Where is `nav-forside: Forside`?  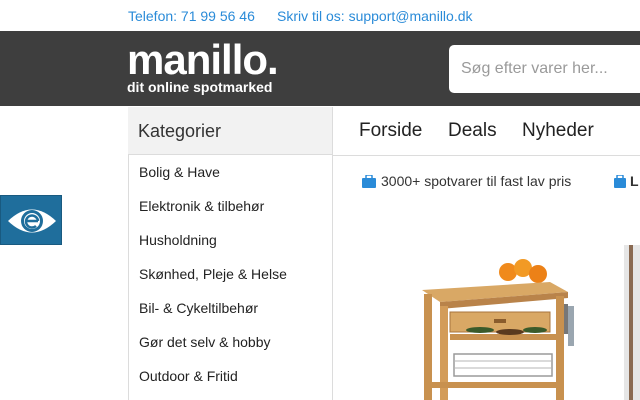
nav-forside: Forside is located at coordinates (390, 131).